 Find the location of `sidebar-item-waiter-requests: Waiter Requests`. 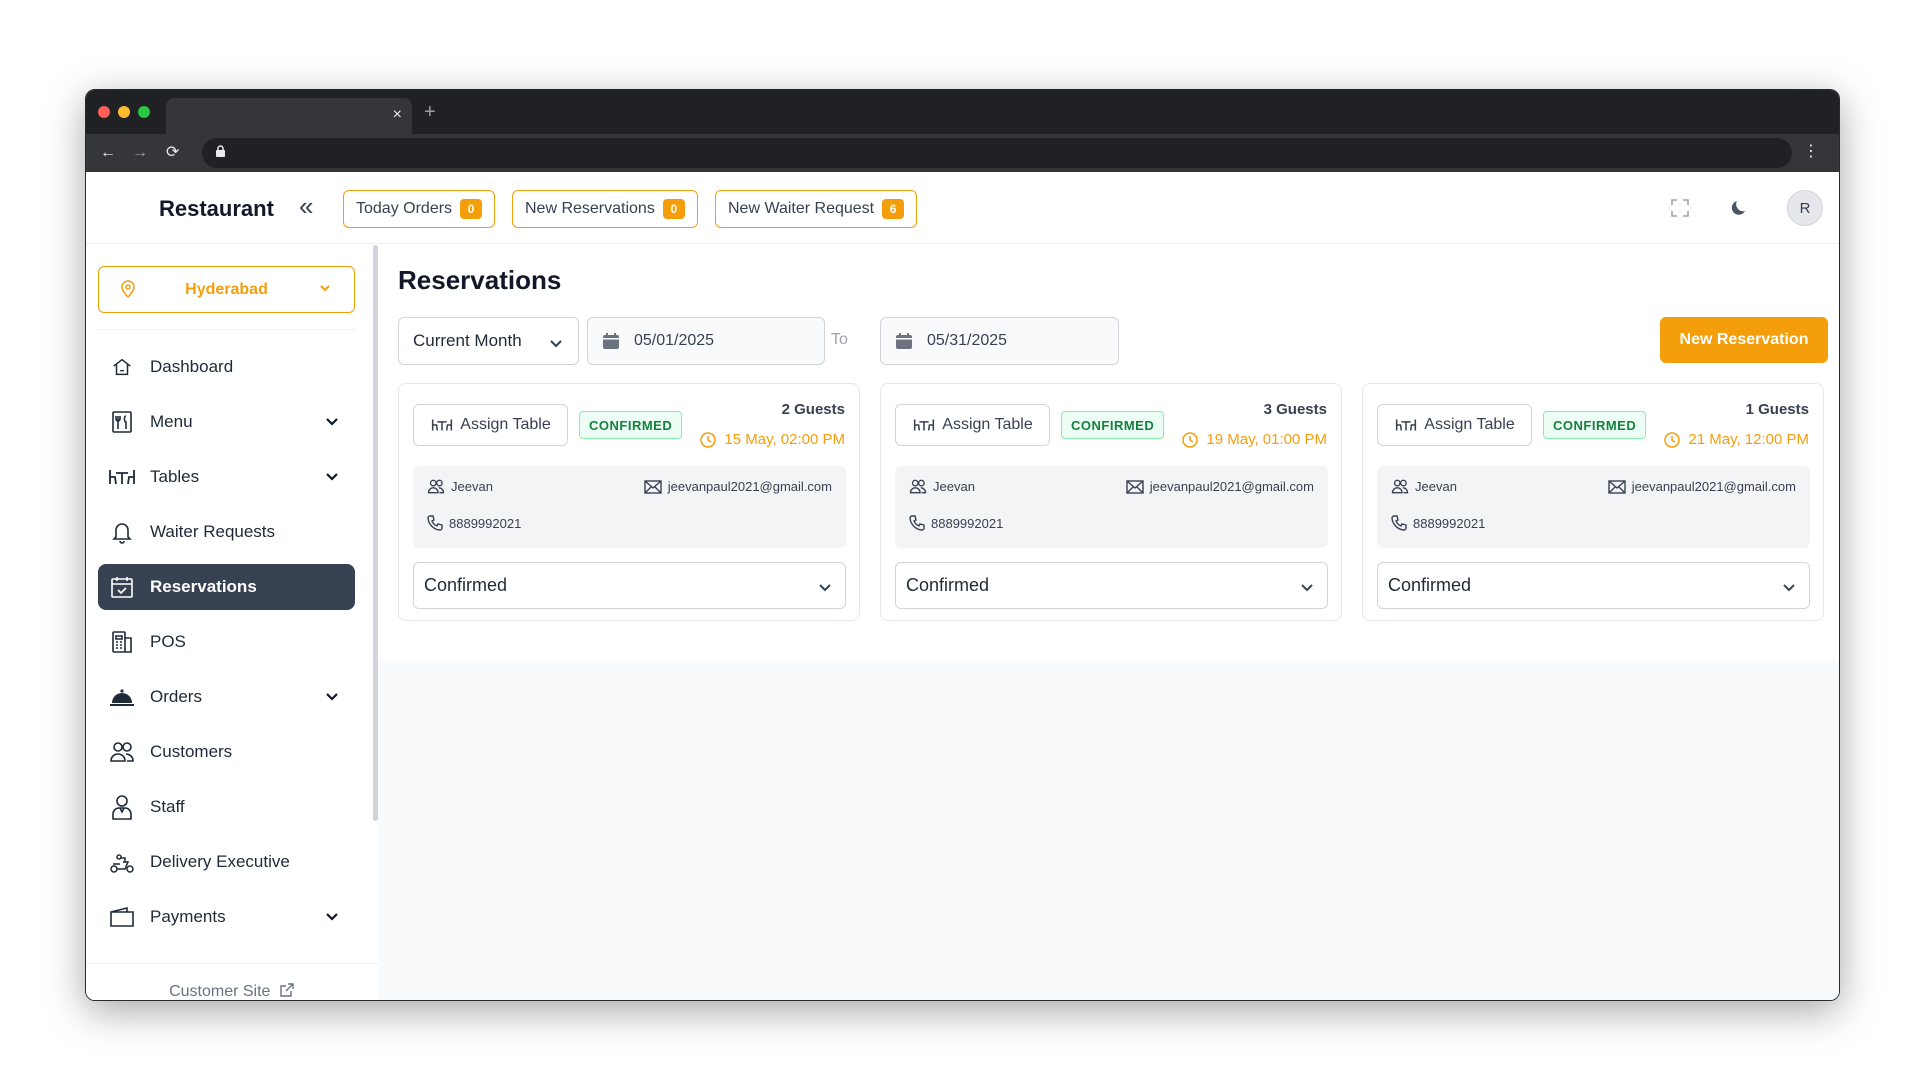

sidebar-item-waiter-requests: Waiter Requests is located at coordinates (226, 532).